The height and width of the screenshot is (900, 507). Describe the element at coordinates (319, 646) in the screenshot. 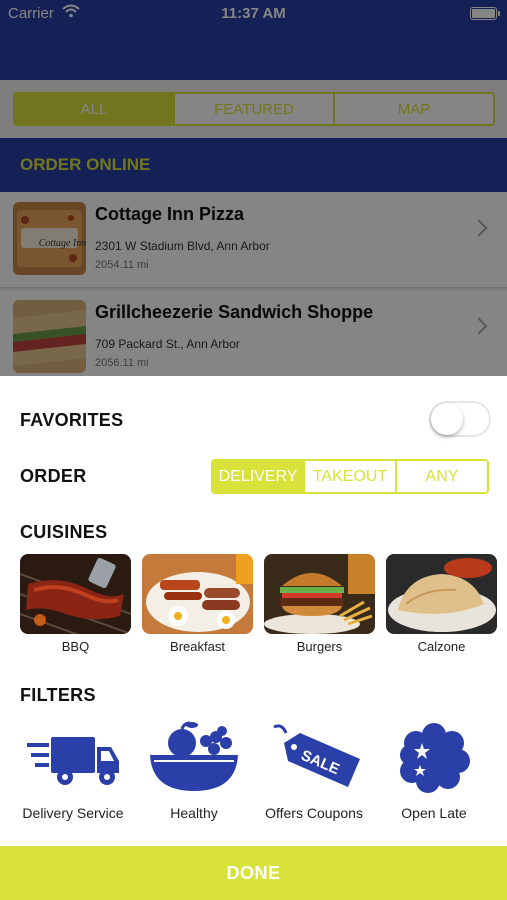

I see `cuisine-label: Burgers` at that location.